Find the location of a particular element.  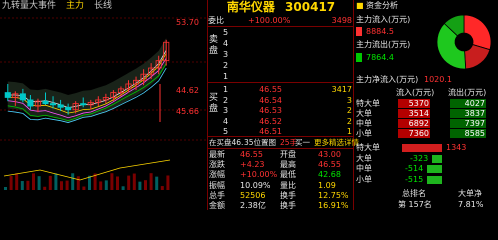

tab-long-term: 长线 is located at coordinates (103, 6).